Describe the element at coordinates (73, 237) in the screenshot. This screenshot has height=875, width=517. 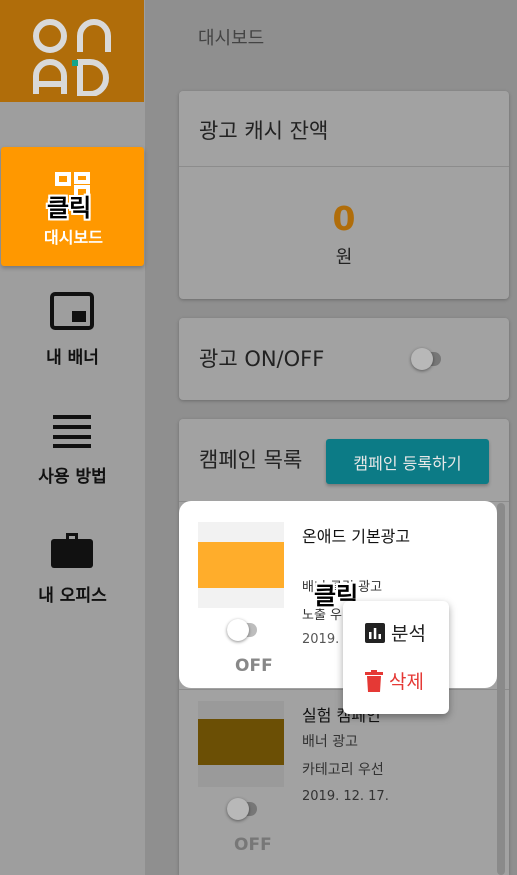
I see `sidebar-item-label: 대시보드` at that location.